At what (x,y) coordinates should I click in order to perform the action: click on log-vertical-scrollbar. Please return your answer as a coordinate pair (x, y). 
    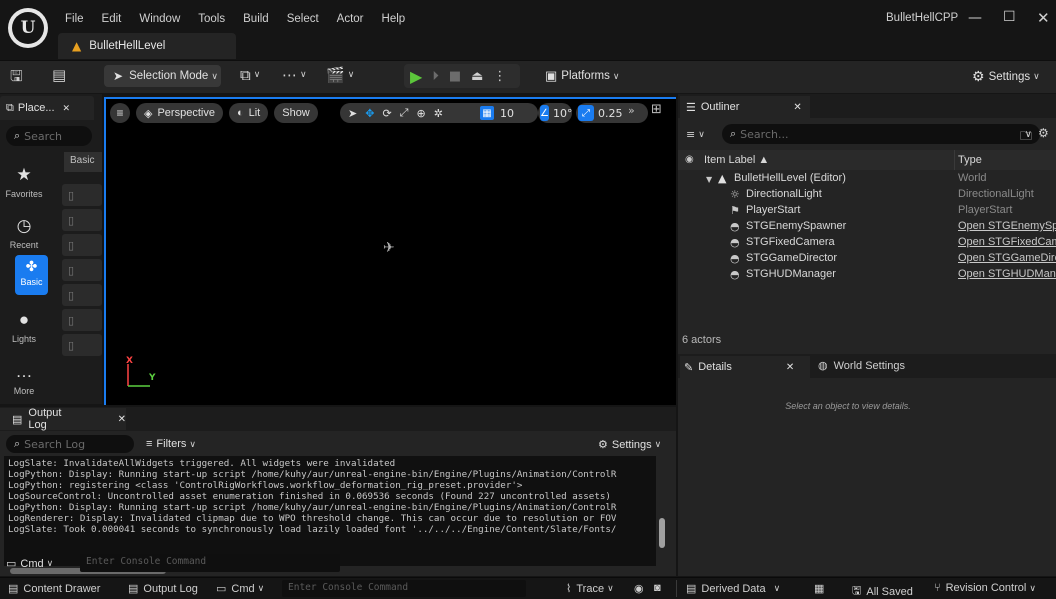
    Looking at the image, I should click on (662, 533).